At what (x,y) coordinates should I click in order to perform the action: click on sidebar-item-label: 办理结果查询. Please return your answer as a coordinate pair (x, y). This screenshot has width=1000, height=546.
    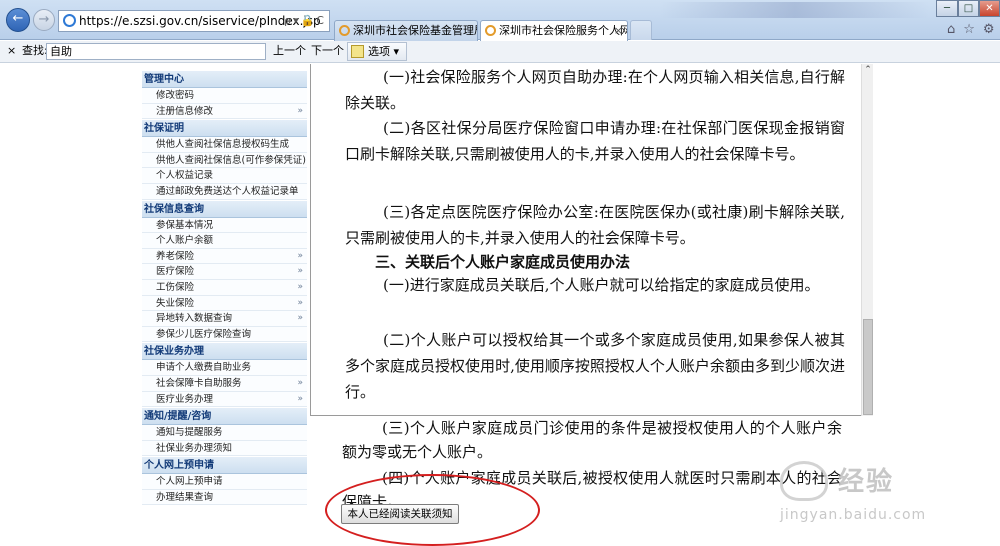
    Looking at the image, I should click on (185, 497).